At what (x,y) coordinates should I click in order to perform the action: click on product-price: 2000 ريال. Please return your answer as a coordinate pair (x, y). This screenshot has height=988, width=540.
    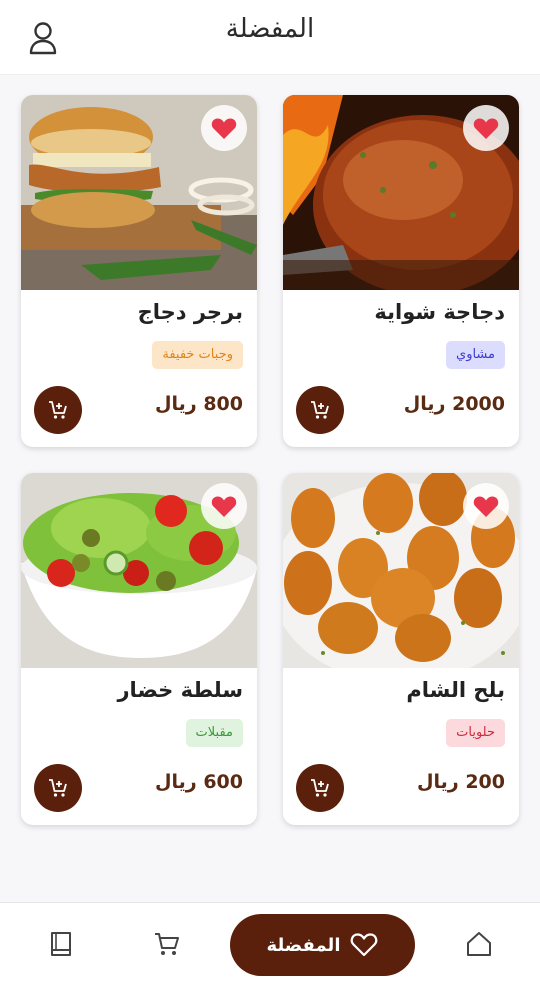
    Looking at the image, I should click on (454, 404).